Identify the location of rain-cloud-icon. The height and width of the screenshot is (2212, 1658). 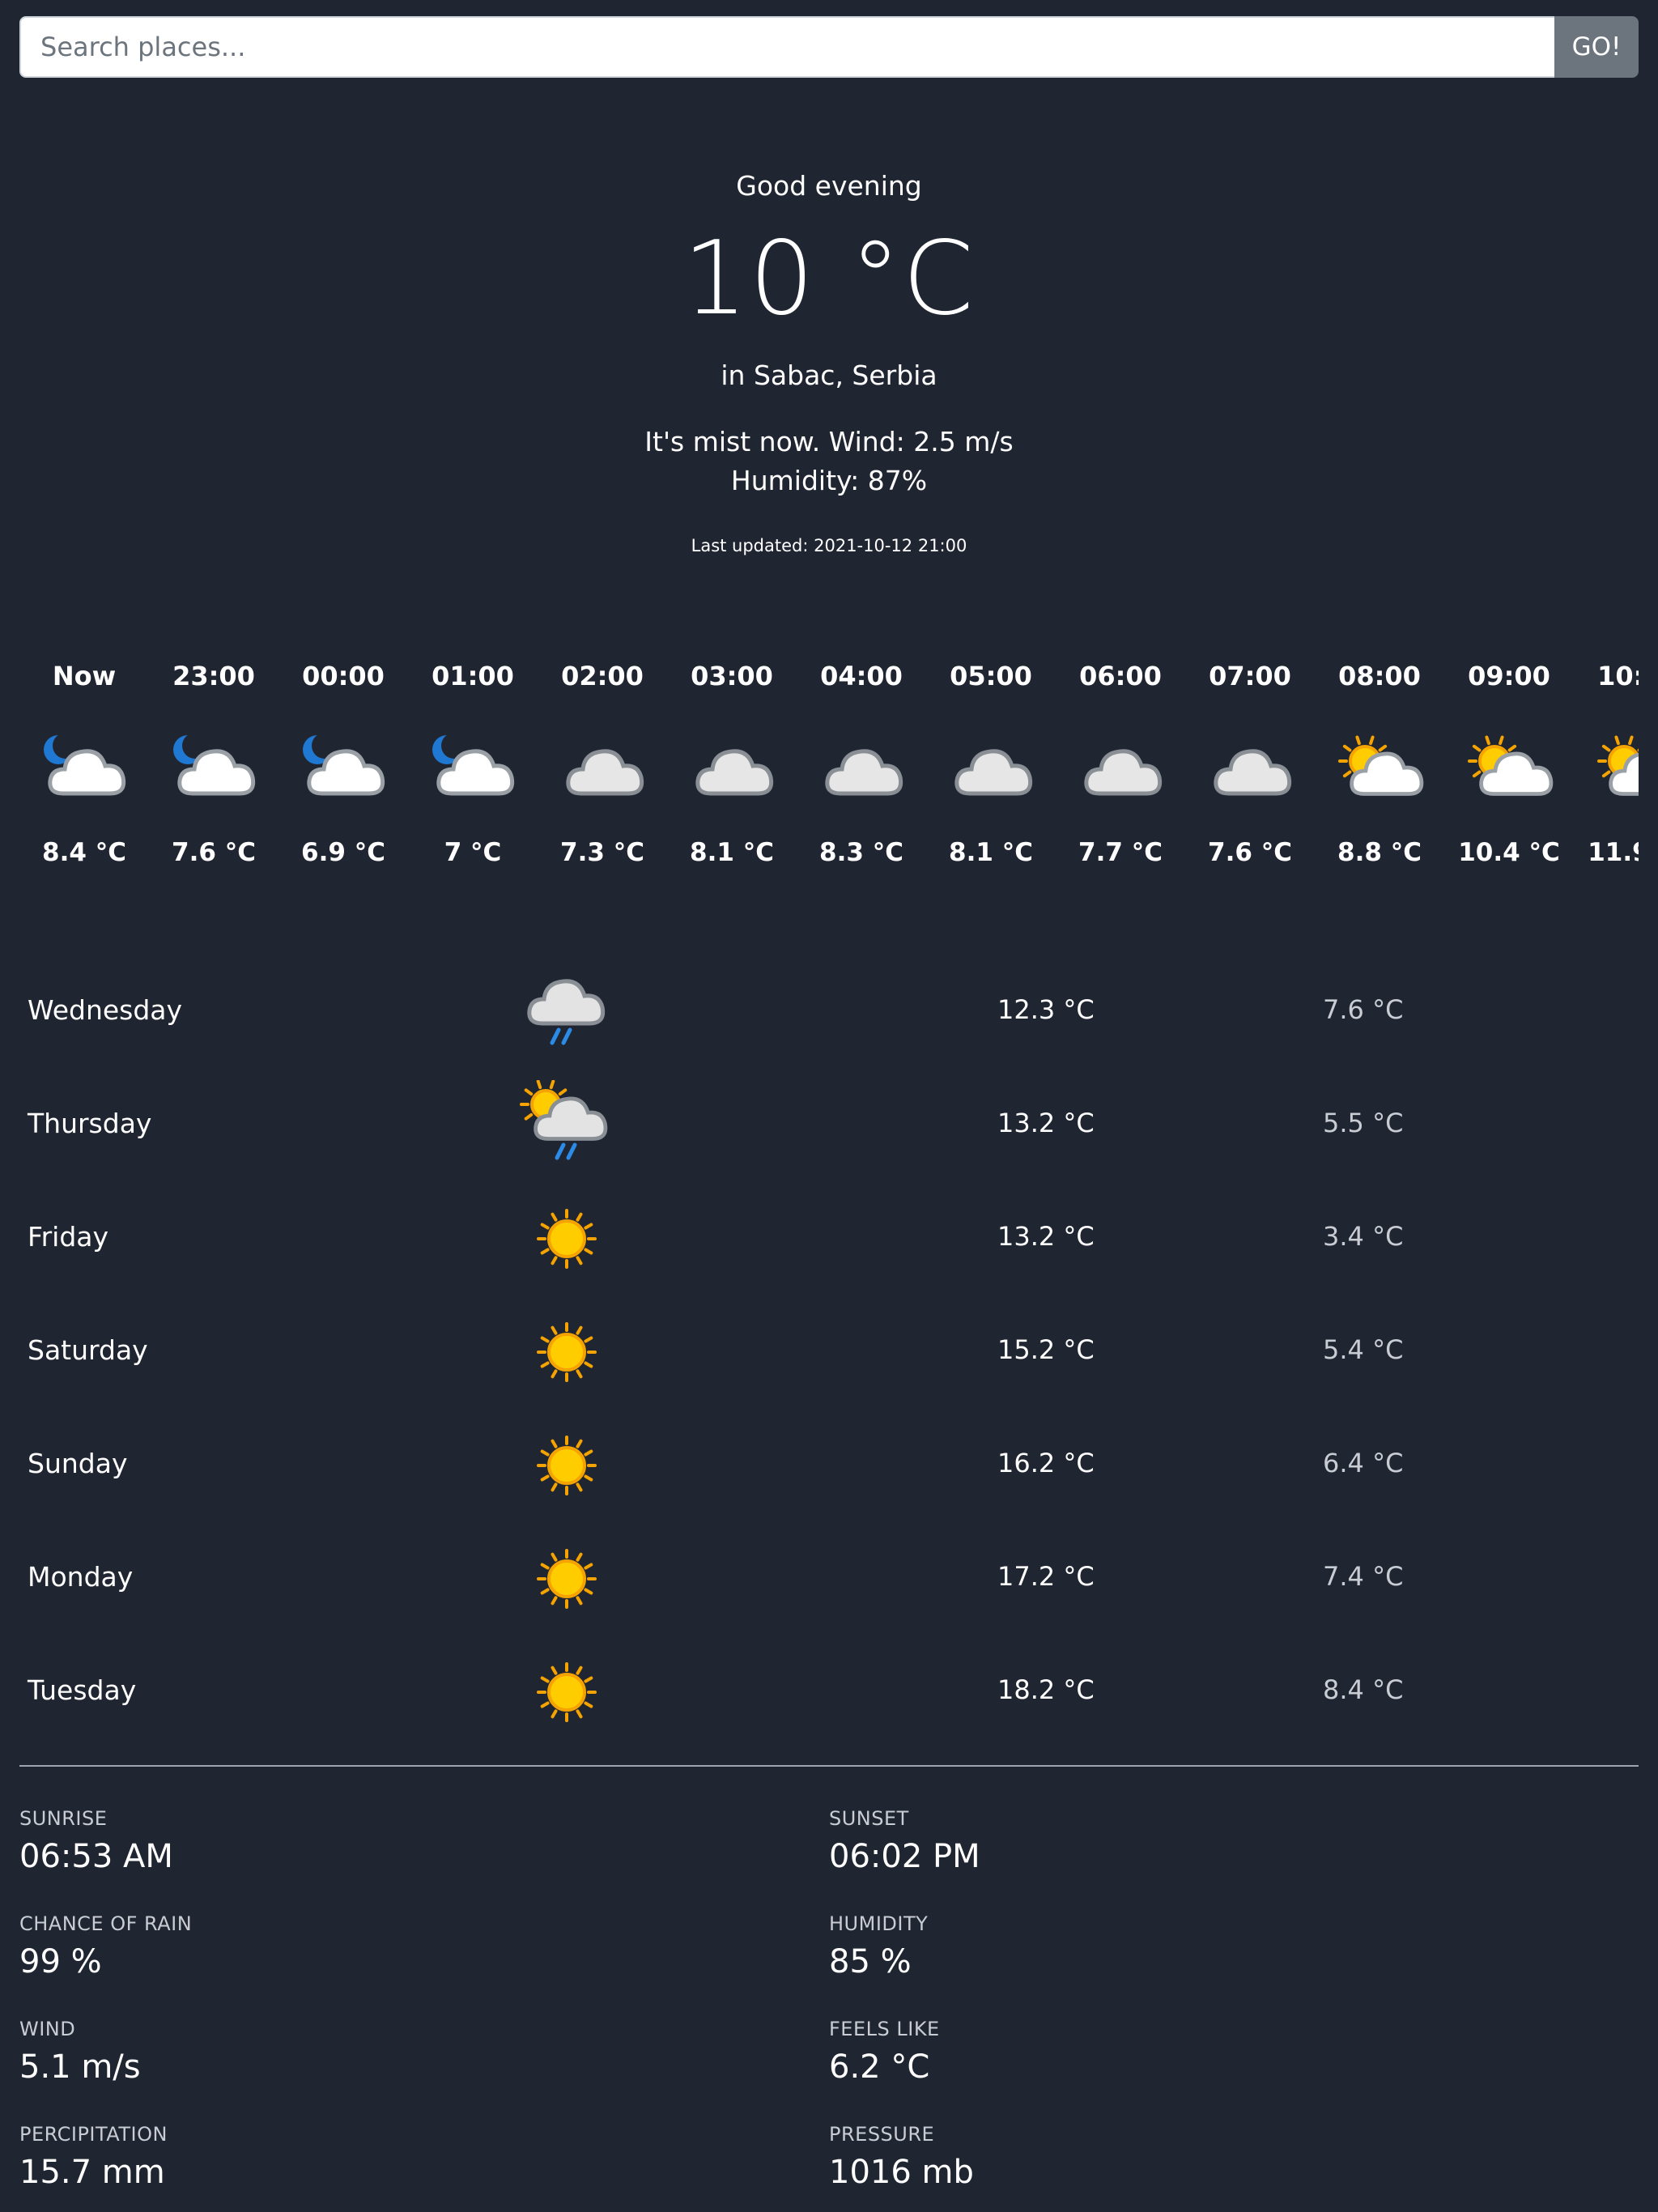
(566, 1012).